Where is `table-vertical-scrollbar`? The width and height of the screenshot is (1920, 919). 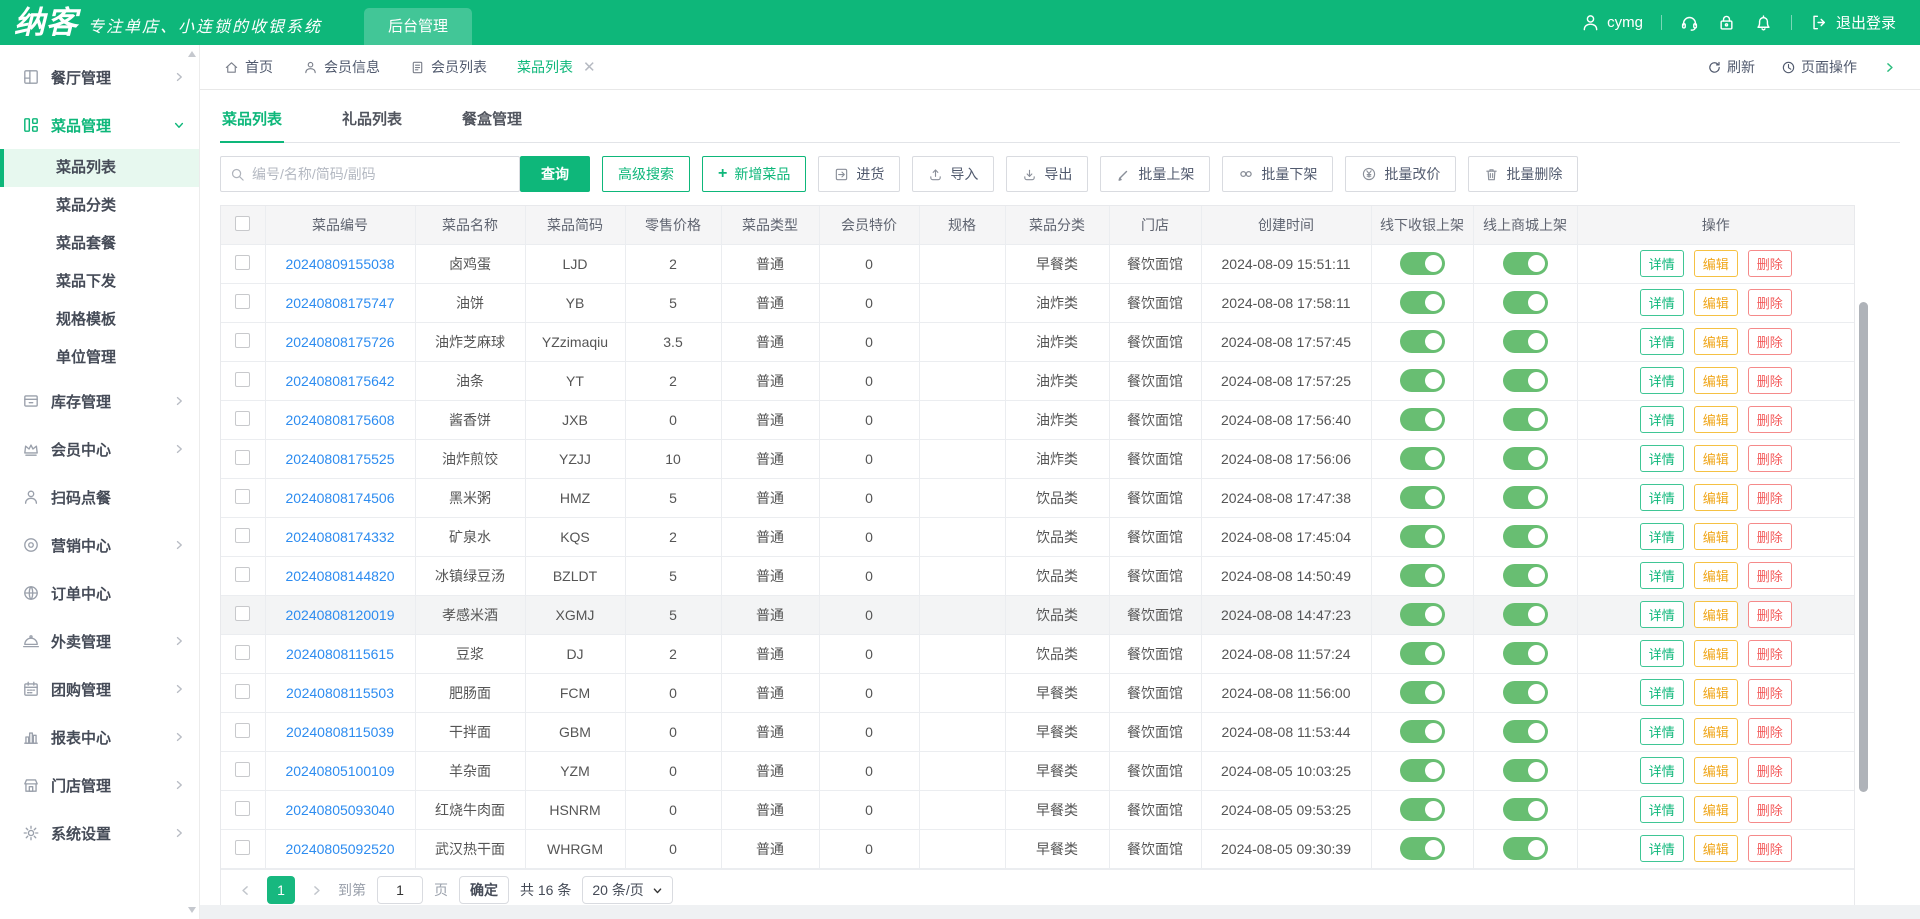 table-vertical-scrollbar is located at coordinates (1863, 547).